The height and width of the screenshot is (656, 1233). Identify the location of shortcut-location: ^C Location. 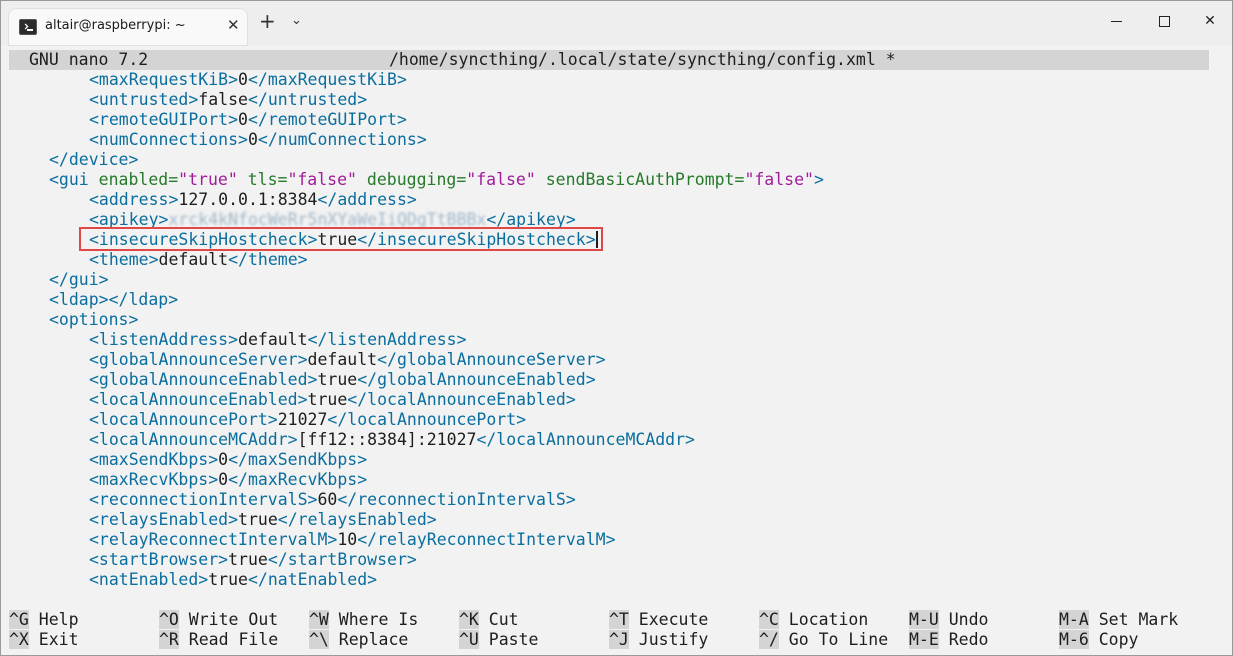
(813, 620).